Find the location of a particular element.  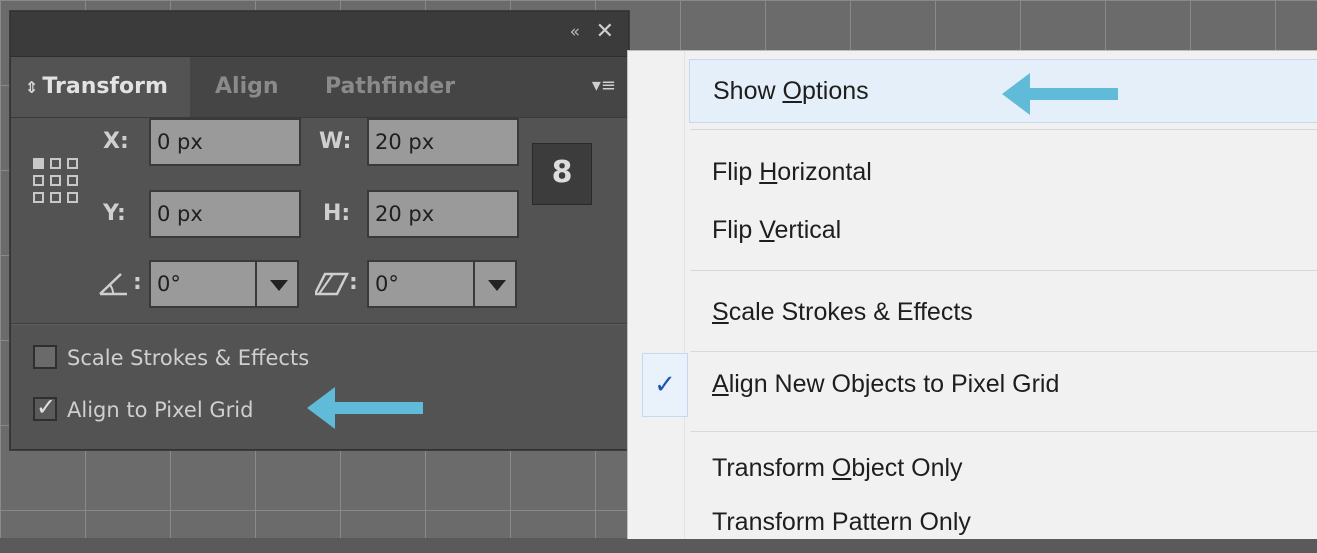

menu-item-align-new-objects: Align New Objects to Pixel Grid is located at coordinates (1003, 384).